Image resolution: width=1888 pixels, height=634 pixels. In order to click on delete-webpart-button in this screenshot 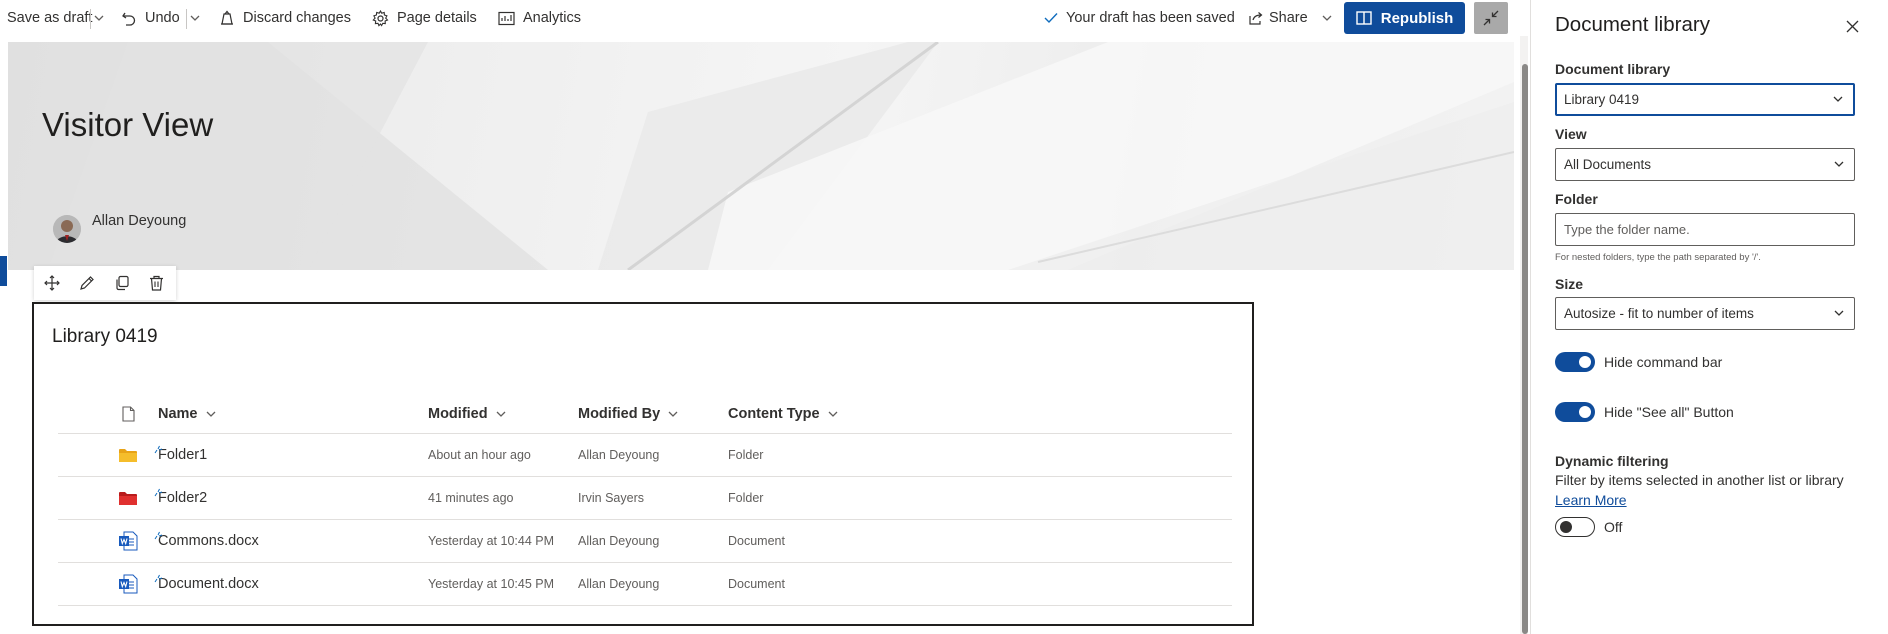, I will do `click(156, 283)`.